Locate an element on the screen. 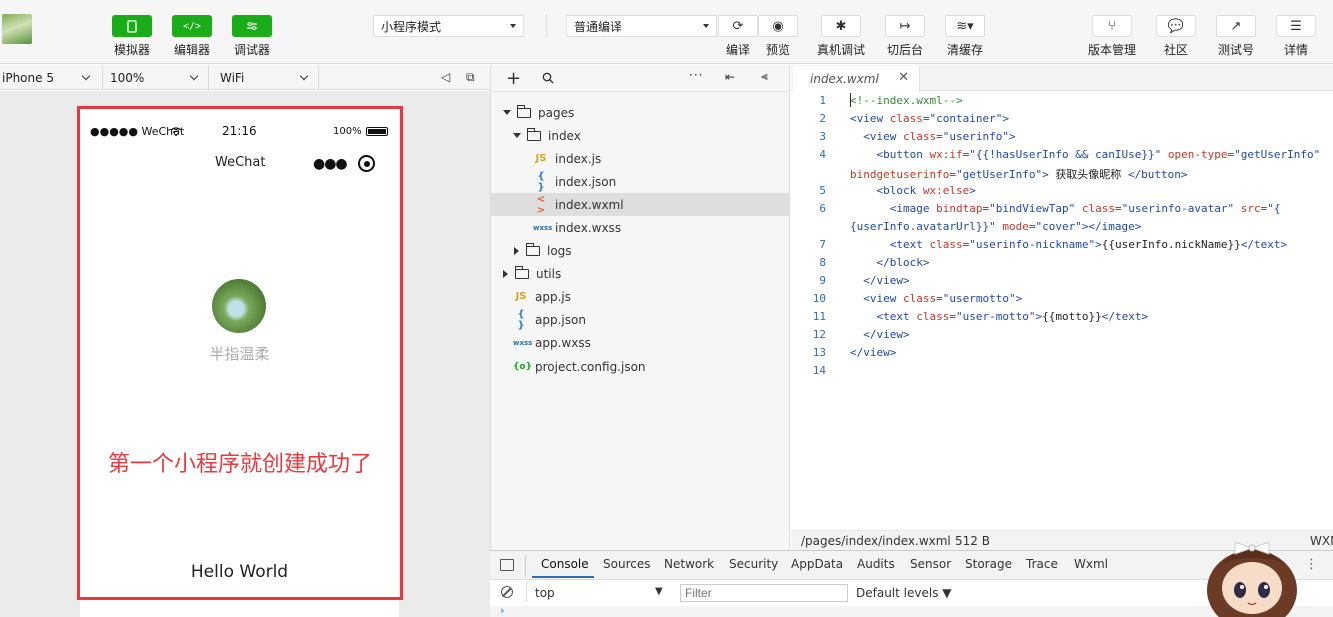  background-button: ↦ is located at coordinates (905, 26).